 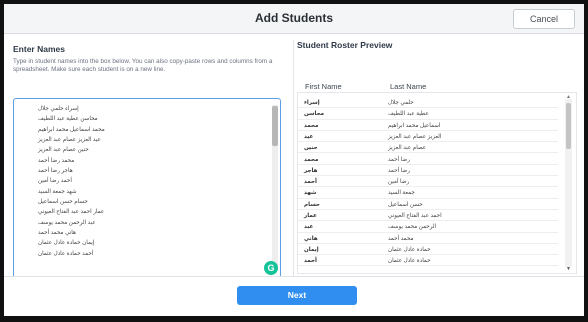 What do you see at coordinates (401, 193) in the screenshot?
I see `last-name-cell: جمعة السيد` at bounding box center [401, 193].